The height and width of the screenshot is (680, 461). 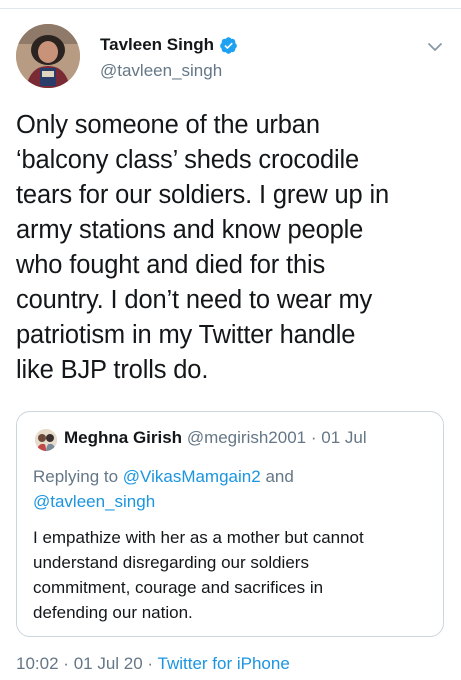 I want to click on replying-user-link: @tavleen_singh, so click(x=94, y=501).